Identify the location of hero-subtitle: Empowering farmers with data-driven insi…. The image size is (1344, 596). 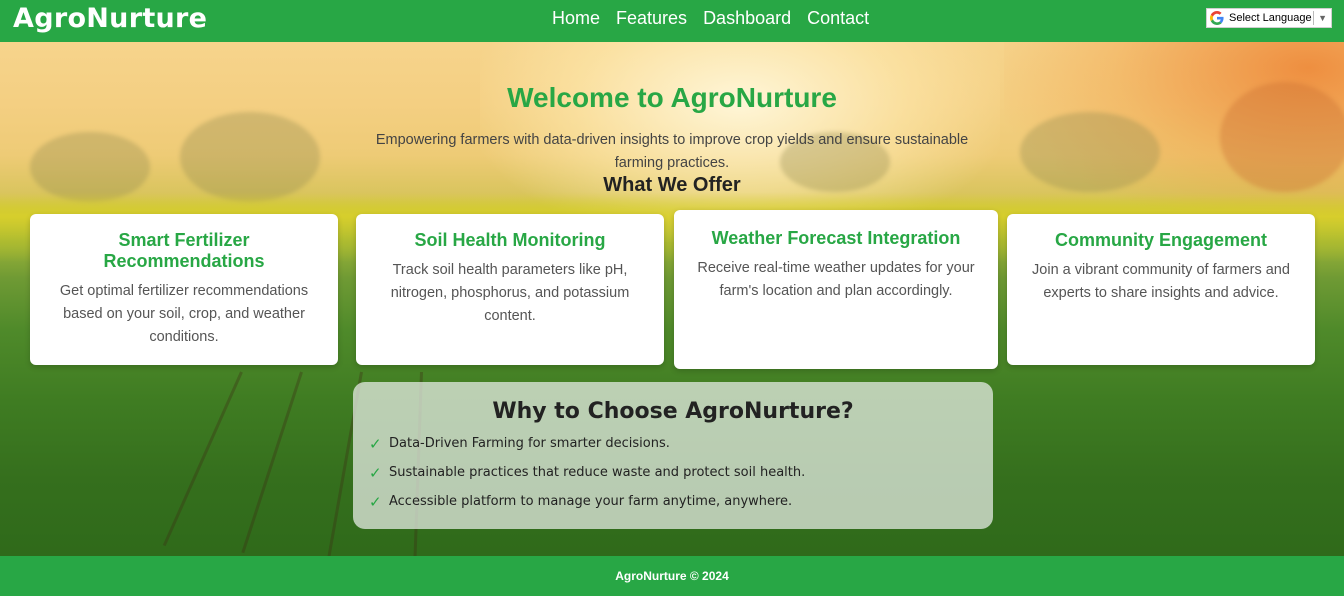
(672, 151).